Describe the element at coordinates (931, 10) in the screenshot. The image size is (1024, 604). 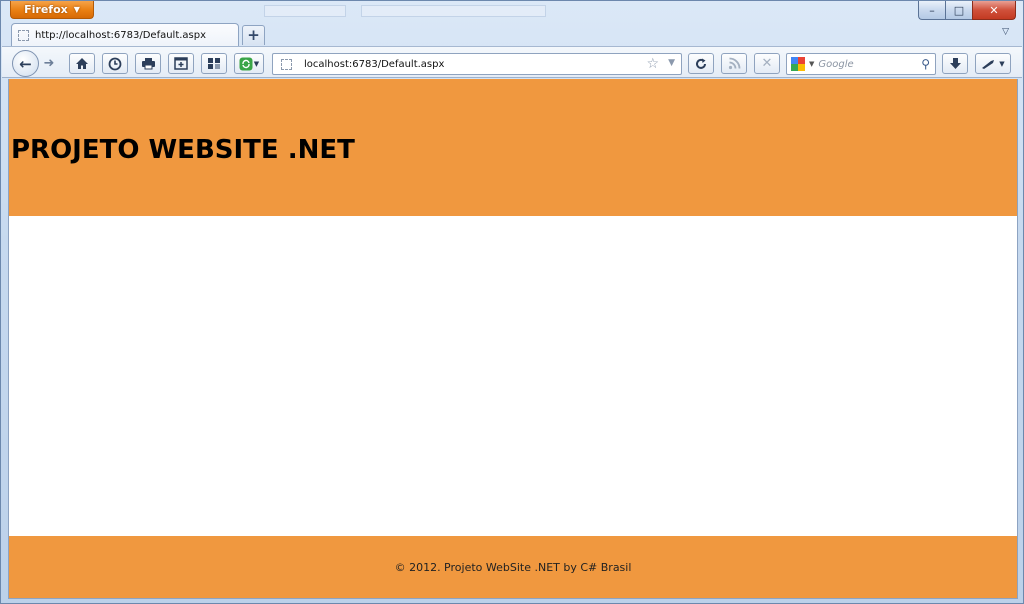
I see `minimize-button: –` at that location.